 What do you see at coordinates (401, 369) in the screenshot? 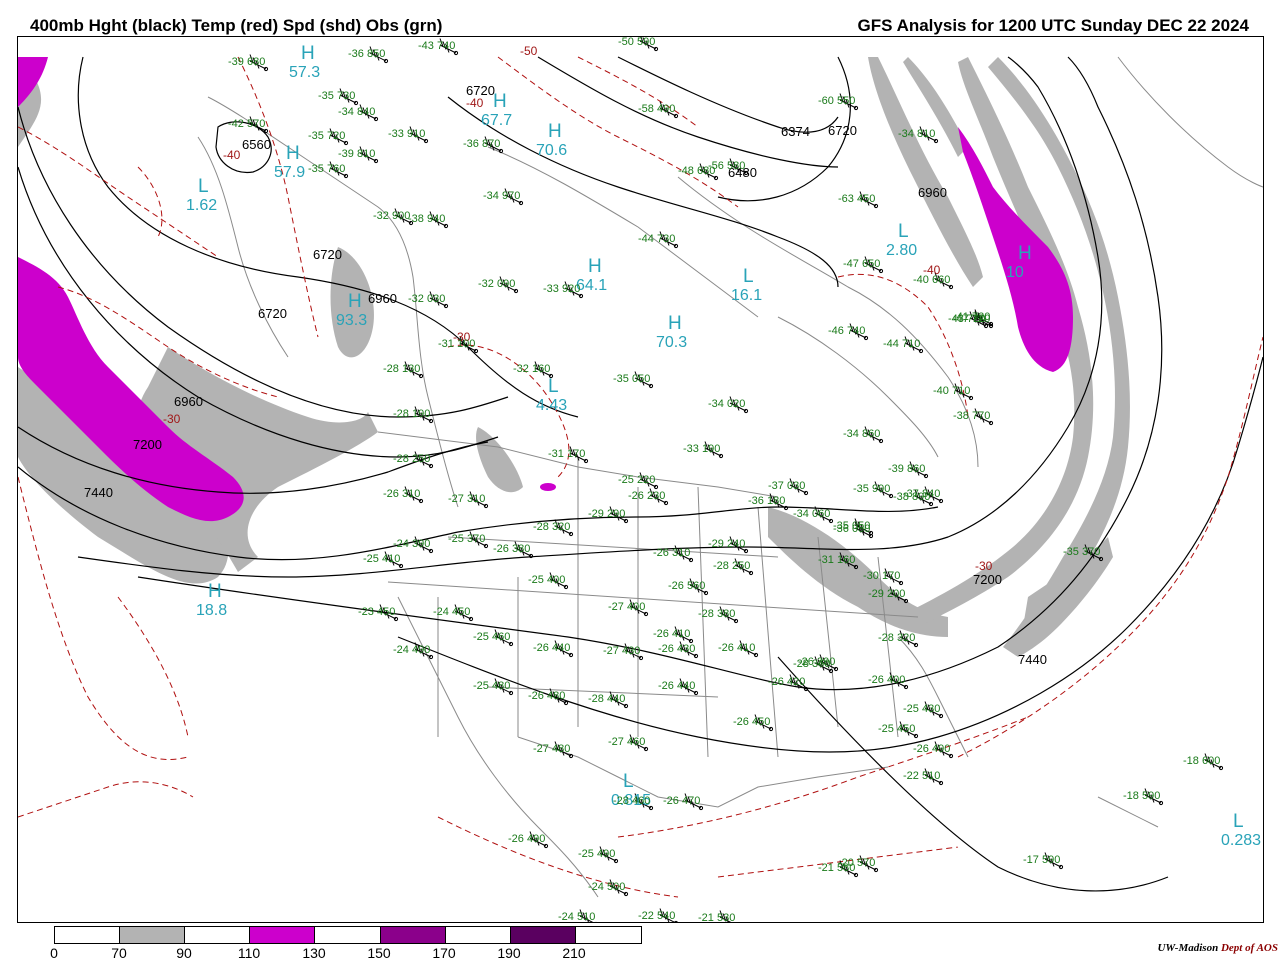
I see `station-observation: -28 130` at bounding box center [401, 369].